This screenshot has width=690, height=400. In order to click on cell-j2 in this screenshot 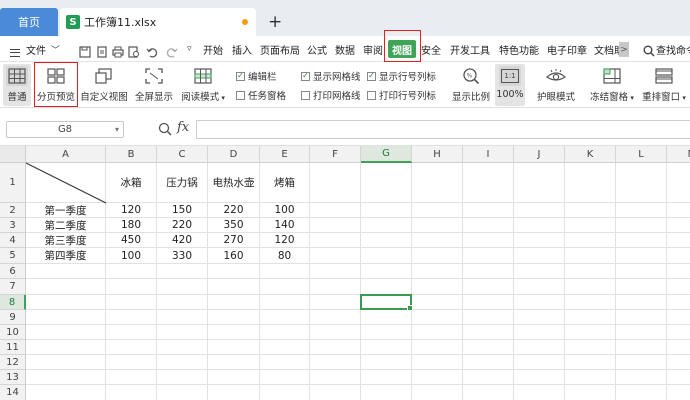, I will do `click(539, 210)`.